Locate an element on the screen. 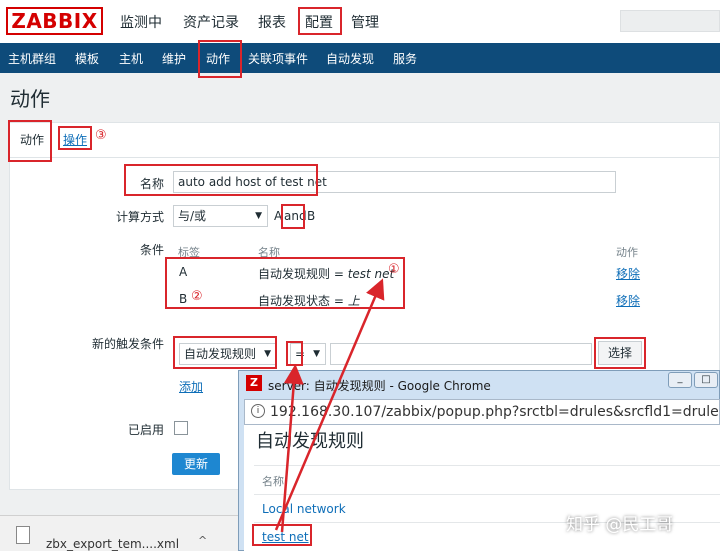 The image size is (720, 551). window-controls: _ □ is located at coordinates (694, 380).